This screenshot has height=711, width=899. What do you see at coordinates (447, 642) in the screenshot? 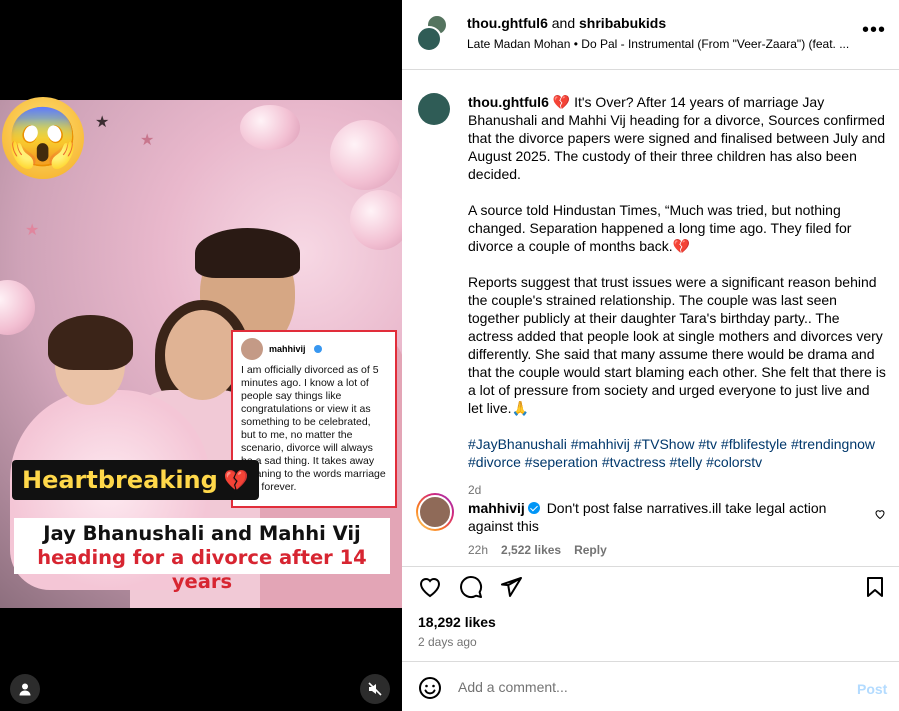
I see `post-date: 2 days ago` at bounding box center [447, 642].